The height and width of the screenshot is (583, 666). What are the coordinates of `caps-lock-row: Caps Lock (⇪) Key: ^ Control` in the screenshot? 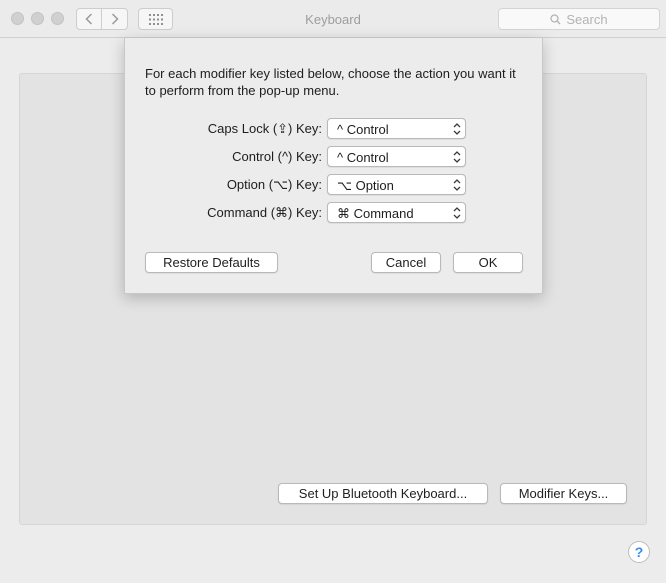 It's located at (334, 128).